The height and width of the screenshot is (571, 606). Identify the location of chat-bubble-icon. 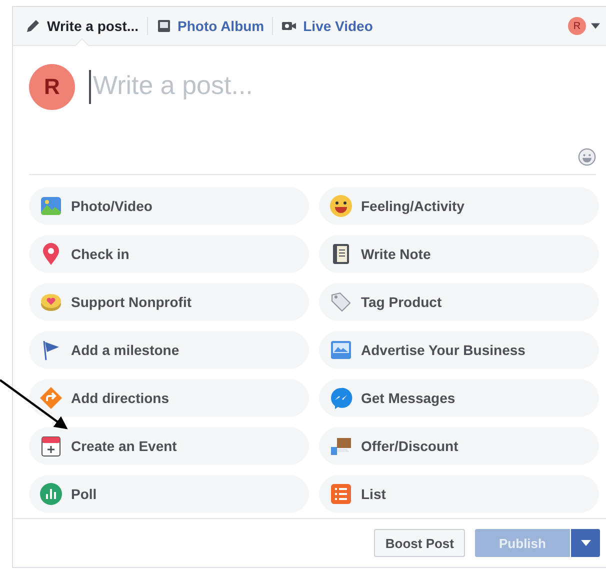
(341, 398).